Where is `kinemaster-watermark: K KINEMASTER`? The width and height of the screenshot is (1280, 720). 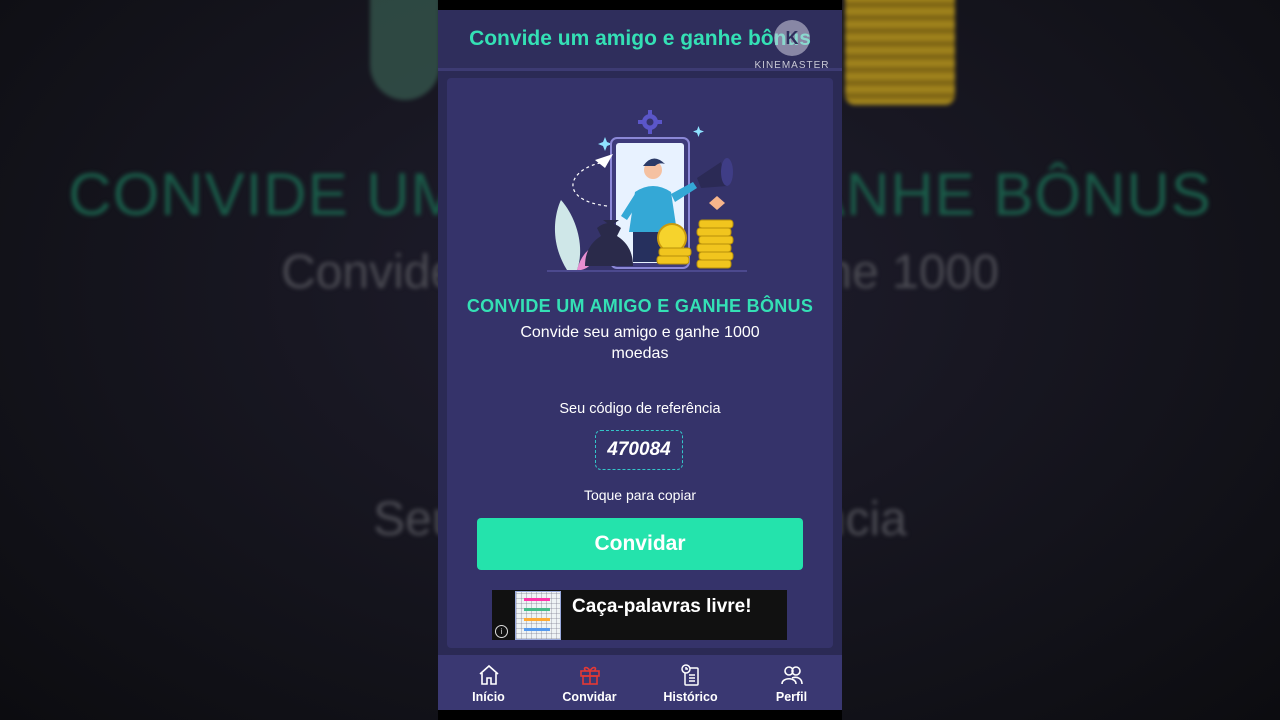 kinemaster-watermark: K KINEMASTER is located at coordinates (792, 48).